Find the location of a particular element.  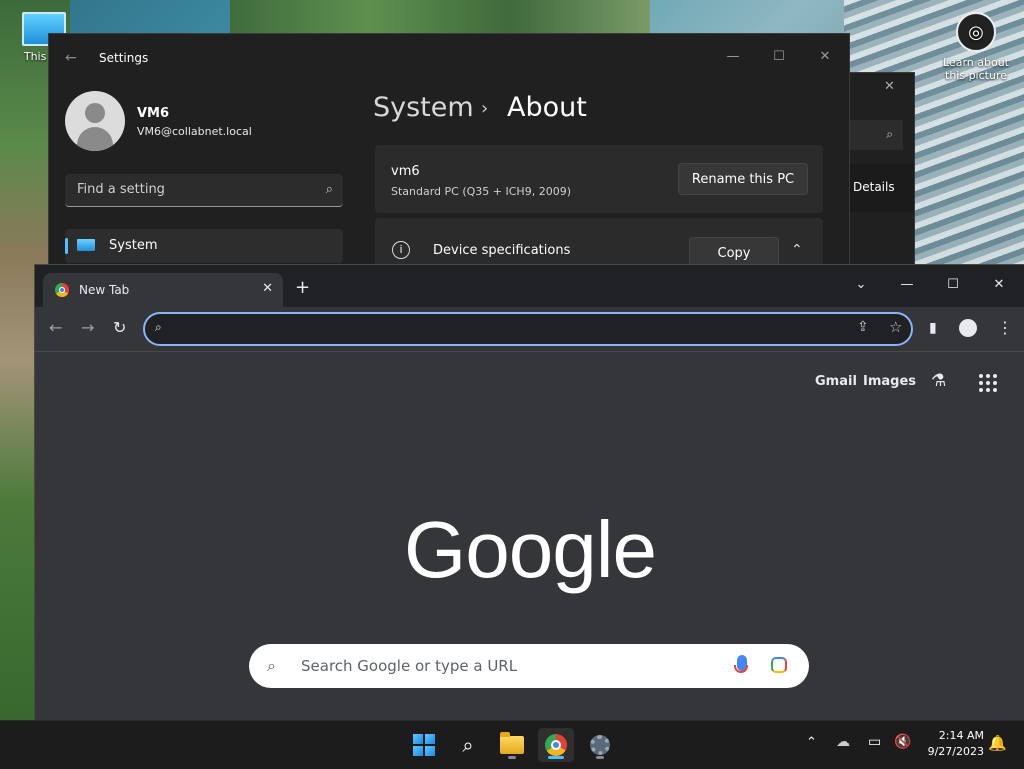

reload-icon: ↻ is located at coordinates (119, 327).